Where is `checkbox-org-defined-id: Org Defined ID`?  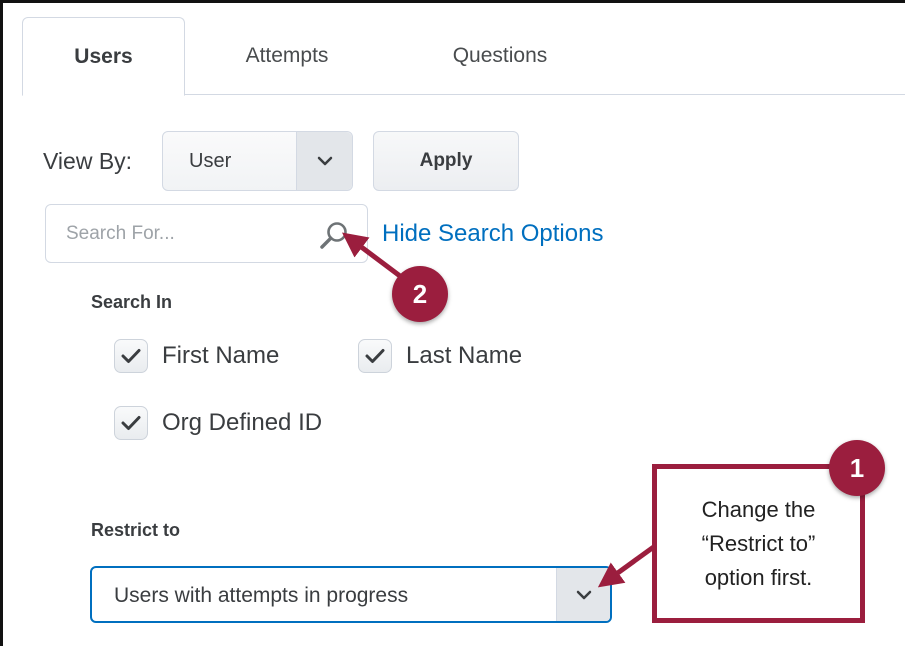
checkbox-org-defined-id: Org Defined ID is located at coordinates (218, 423).